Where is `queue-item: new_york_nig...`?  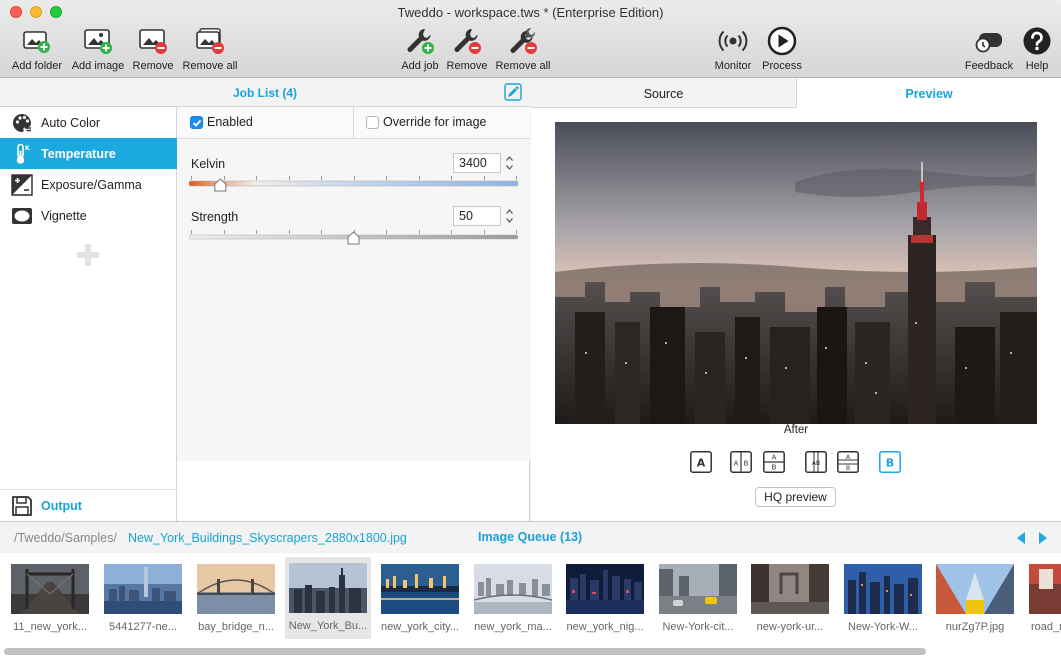 queue-item: new_york_nig... is located at coordinates (605, 598).